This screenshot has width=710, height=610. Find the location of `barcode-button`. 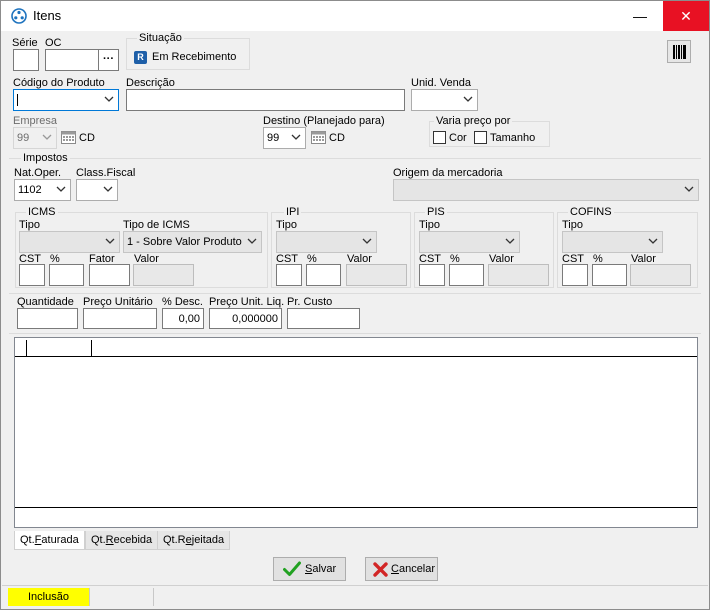

barcode-button is located at coordinates (679, 51).